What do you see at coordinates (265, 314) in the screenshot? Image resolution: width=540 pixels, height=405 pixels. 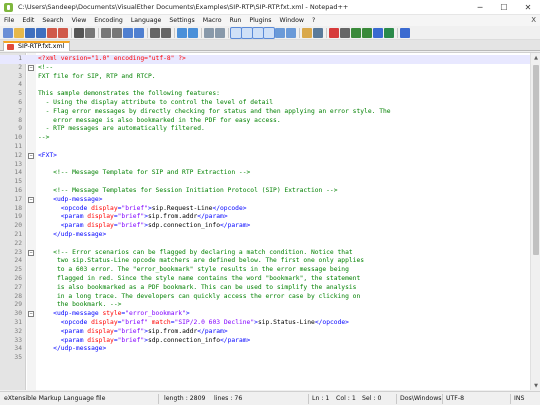 I see `code-line: 30− <udp-message style="error_bookmark">` at bounding box center [265, 314].